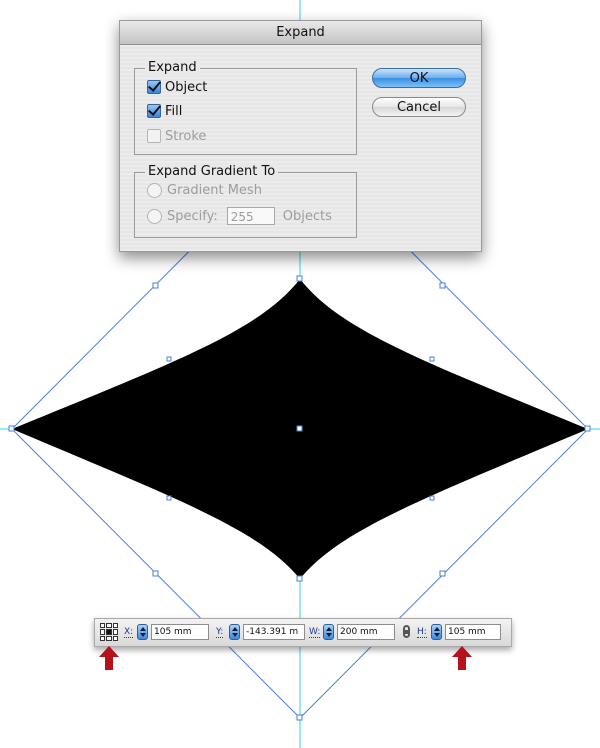 The height and width of the screenshot is (748, 600). I want to click on link-proportions-icon, so click(406, 631).